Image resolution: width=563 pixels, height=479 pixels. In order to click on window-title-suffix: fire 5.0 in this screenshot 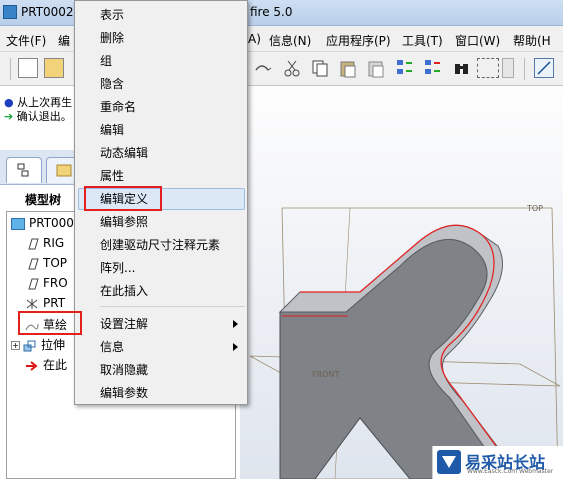, I will do `click(271, 12)`.